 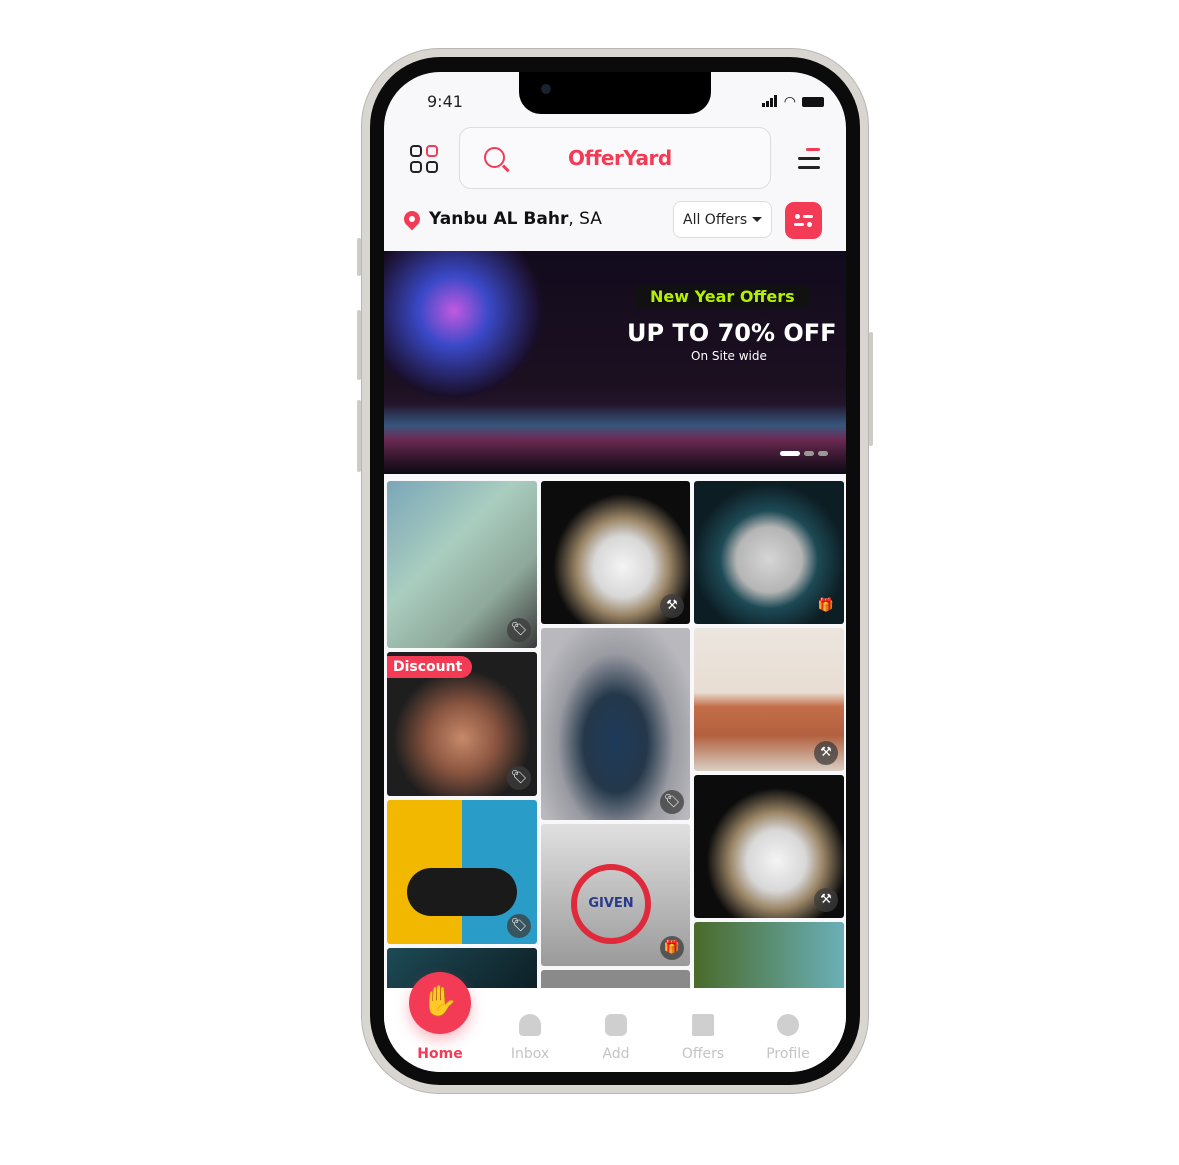 I want to click on nav-add: Add, so click(x=616, y=1038).